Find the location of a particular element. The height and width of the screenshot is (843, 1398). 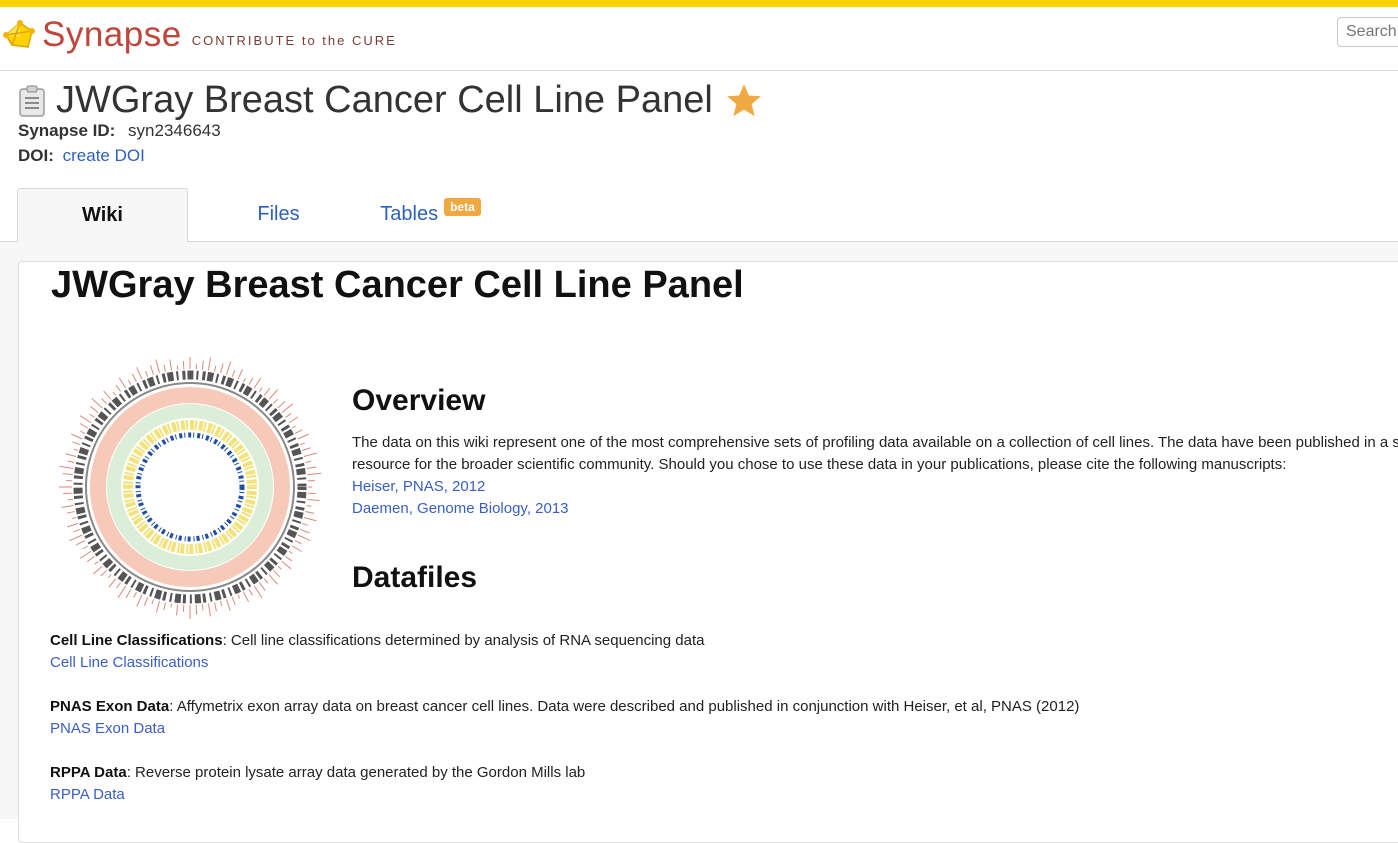

citation-link-daemen: Daemen, Genome Biology, 2013 is located at coordinates (875, 509).